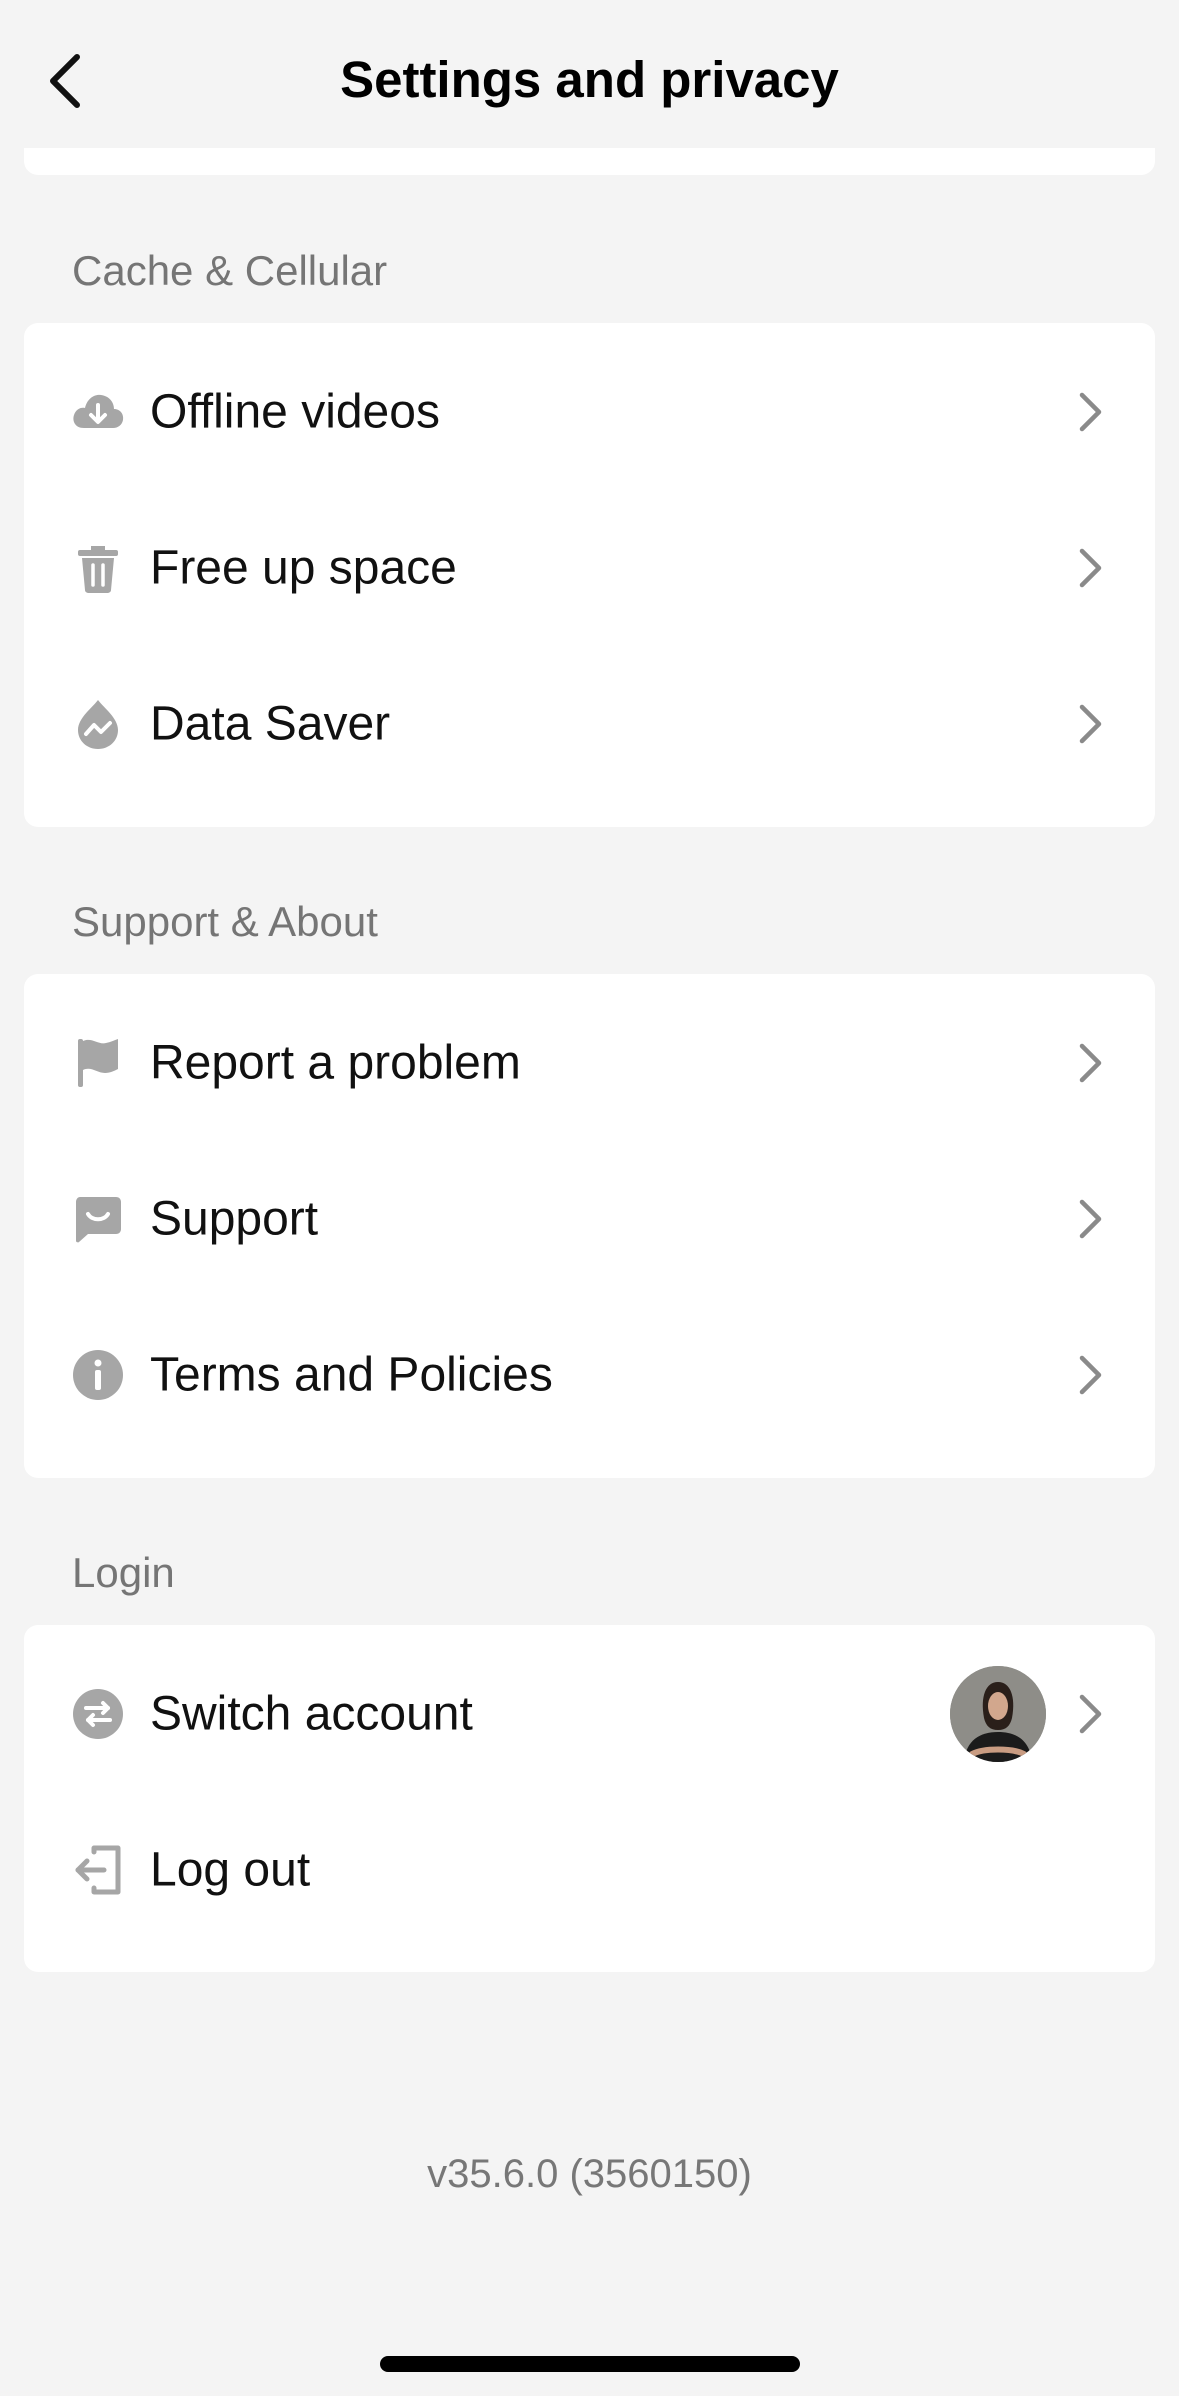 The image size is (1179, 2396). What do you see at coordinates (98, 1063) in the screenshot?
I see `flag-icon` at bounding box center [98, 1063].